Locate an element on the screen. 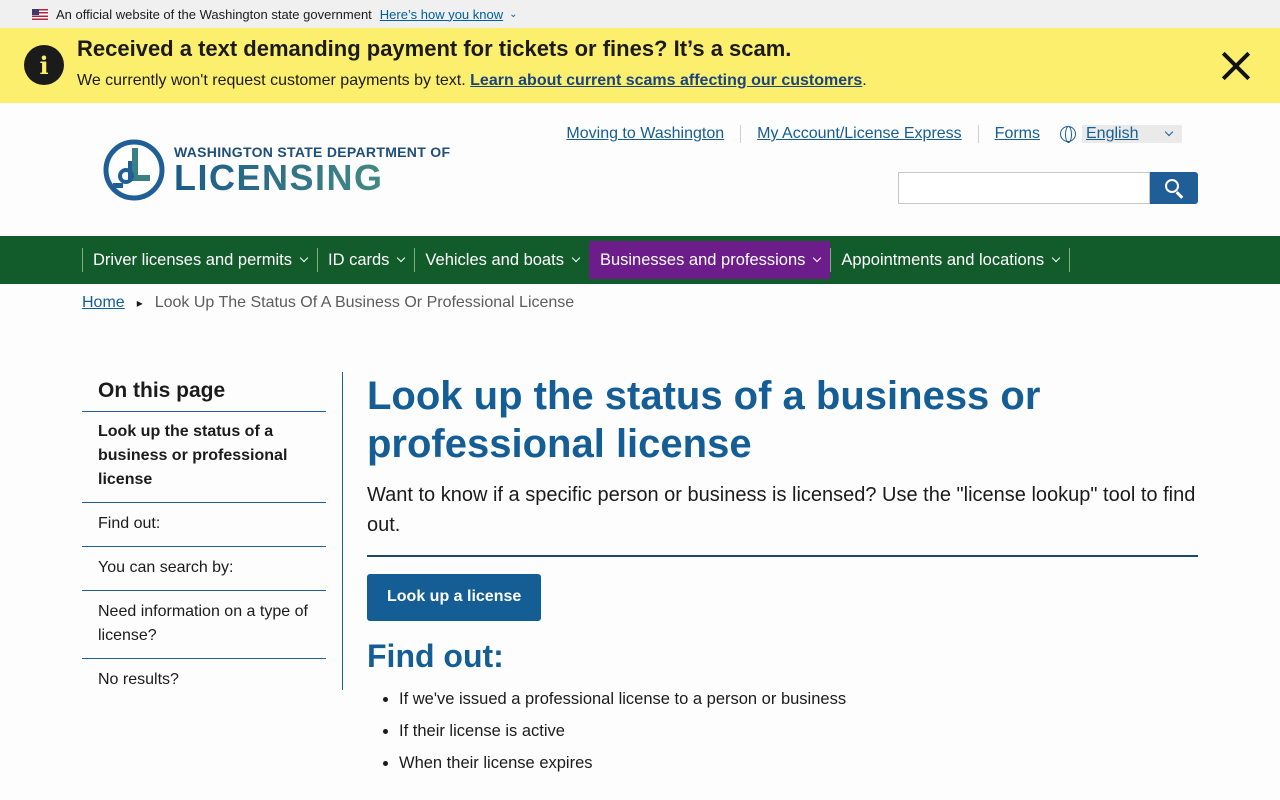  nav-driver-licenses: Driver licenses and permits is located at coordinates (199, 260).